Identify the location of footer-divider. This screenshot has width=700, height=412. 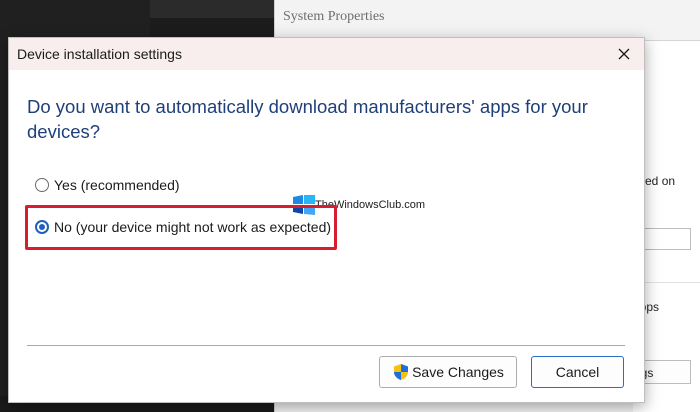
(326, 345).